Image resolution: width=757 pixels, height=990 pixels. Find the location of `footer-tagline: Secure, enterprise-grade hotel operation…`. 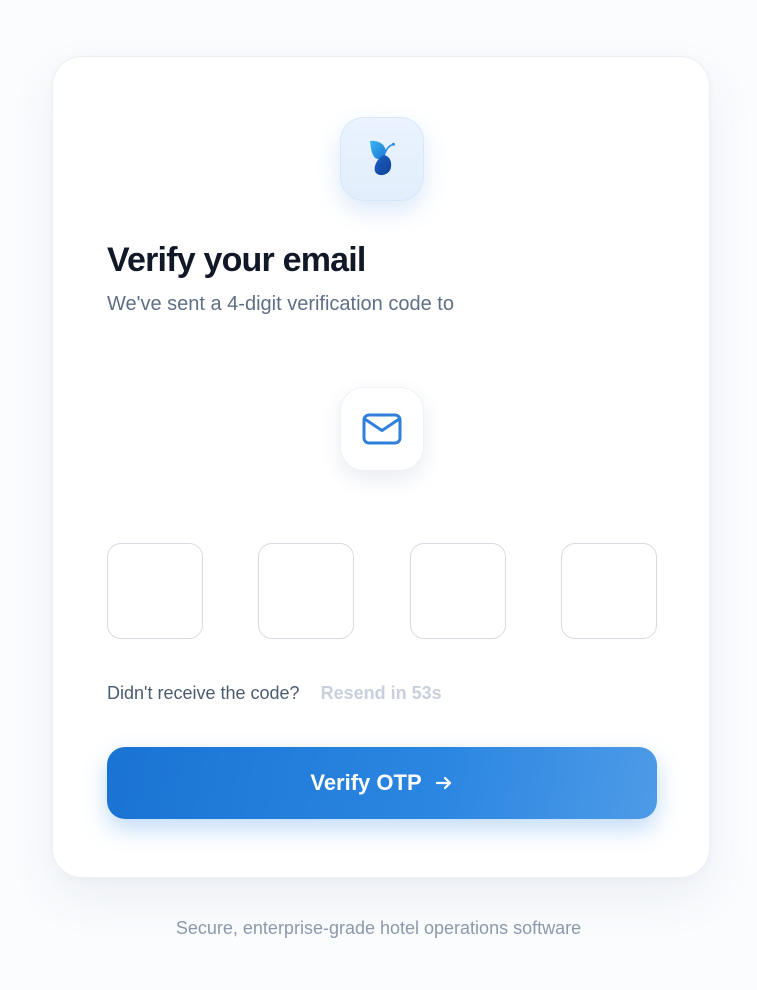

footer-tagline: Secure, enterprise-grade hotel operation… is located at coordinates (378, 928).